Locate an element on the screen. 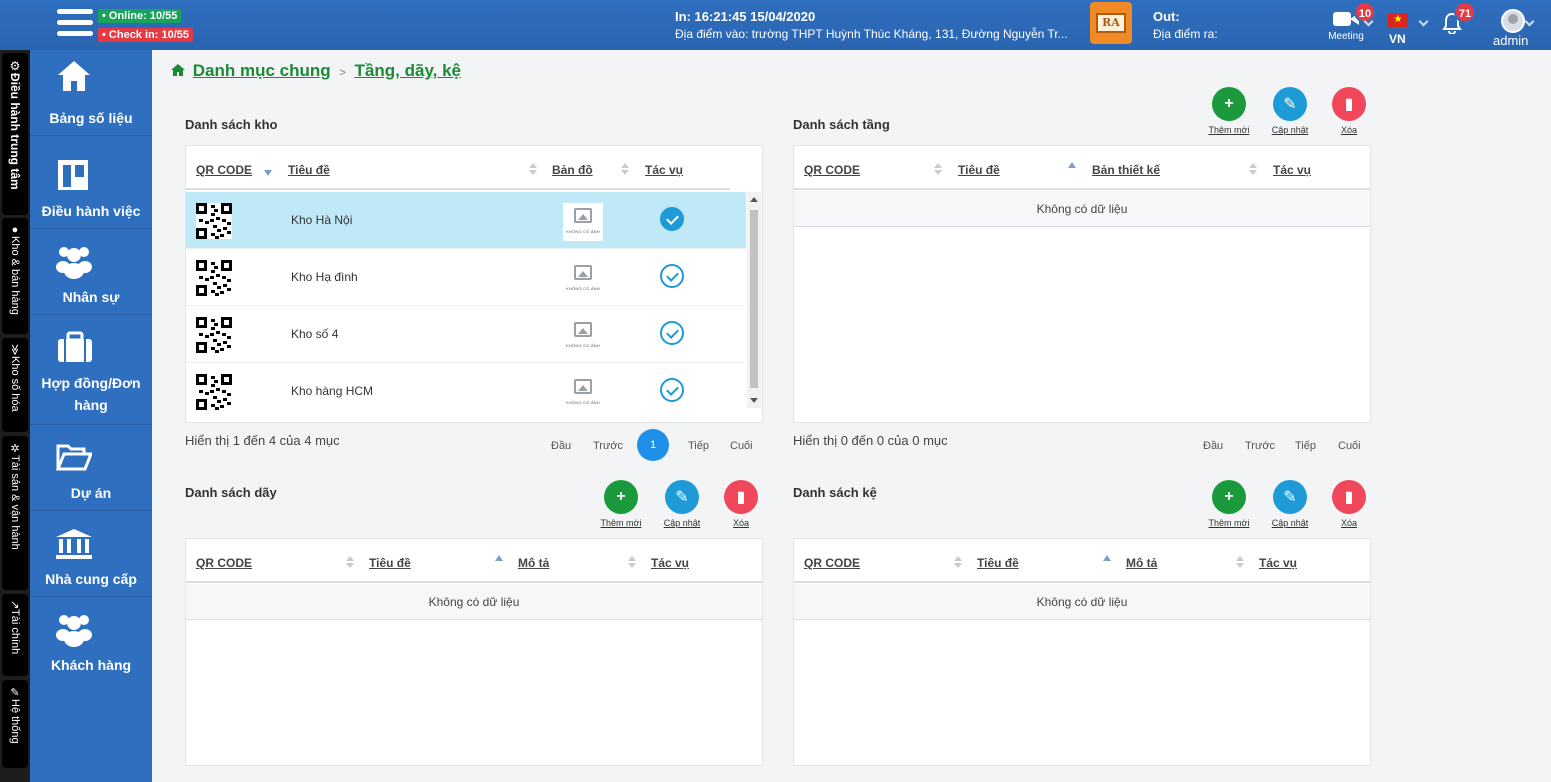 This screenshot has width=1551, height=782. sidebar-item-nha-cung-cap: Nhà cung cấp is located at coordinates (91, 554).